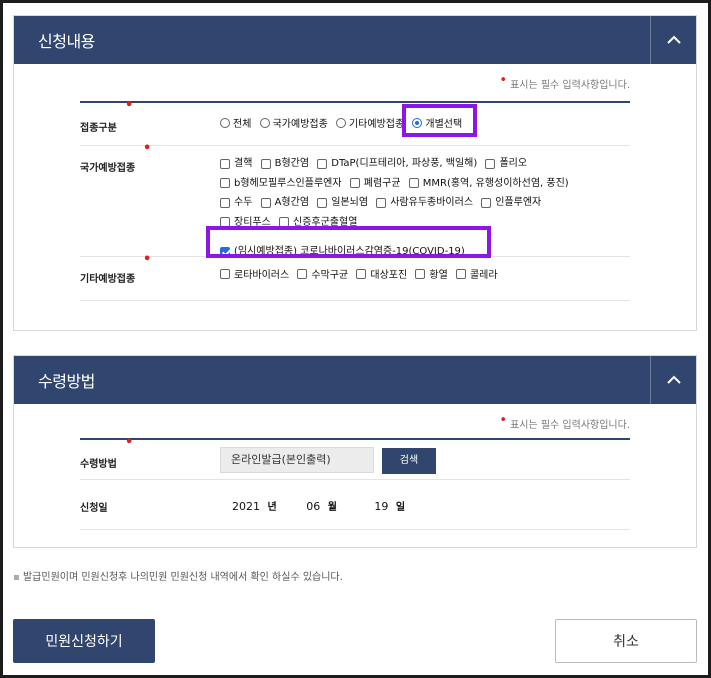  I want to click on checkbox-cholera: 콜레라, so click(476, 273).